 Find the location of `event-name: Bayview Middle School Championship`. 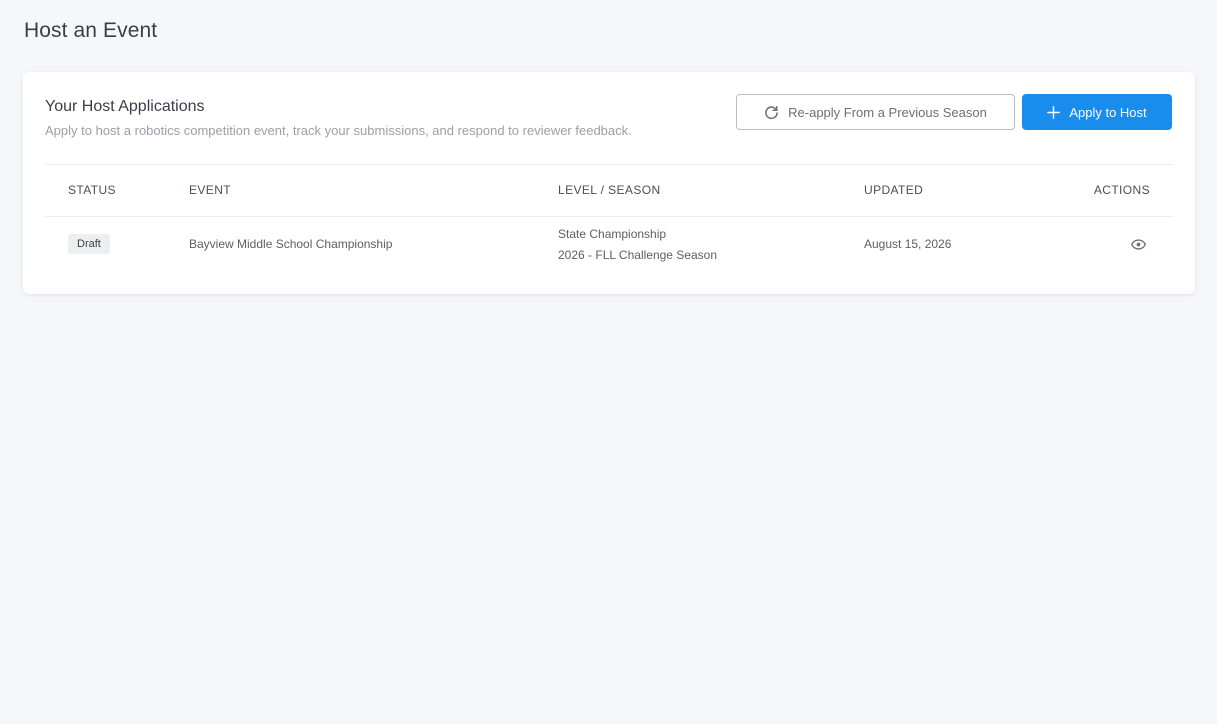

event-name: Bayview Middle School Championship is located at coordinates (291, 244).